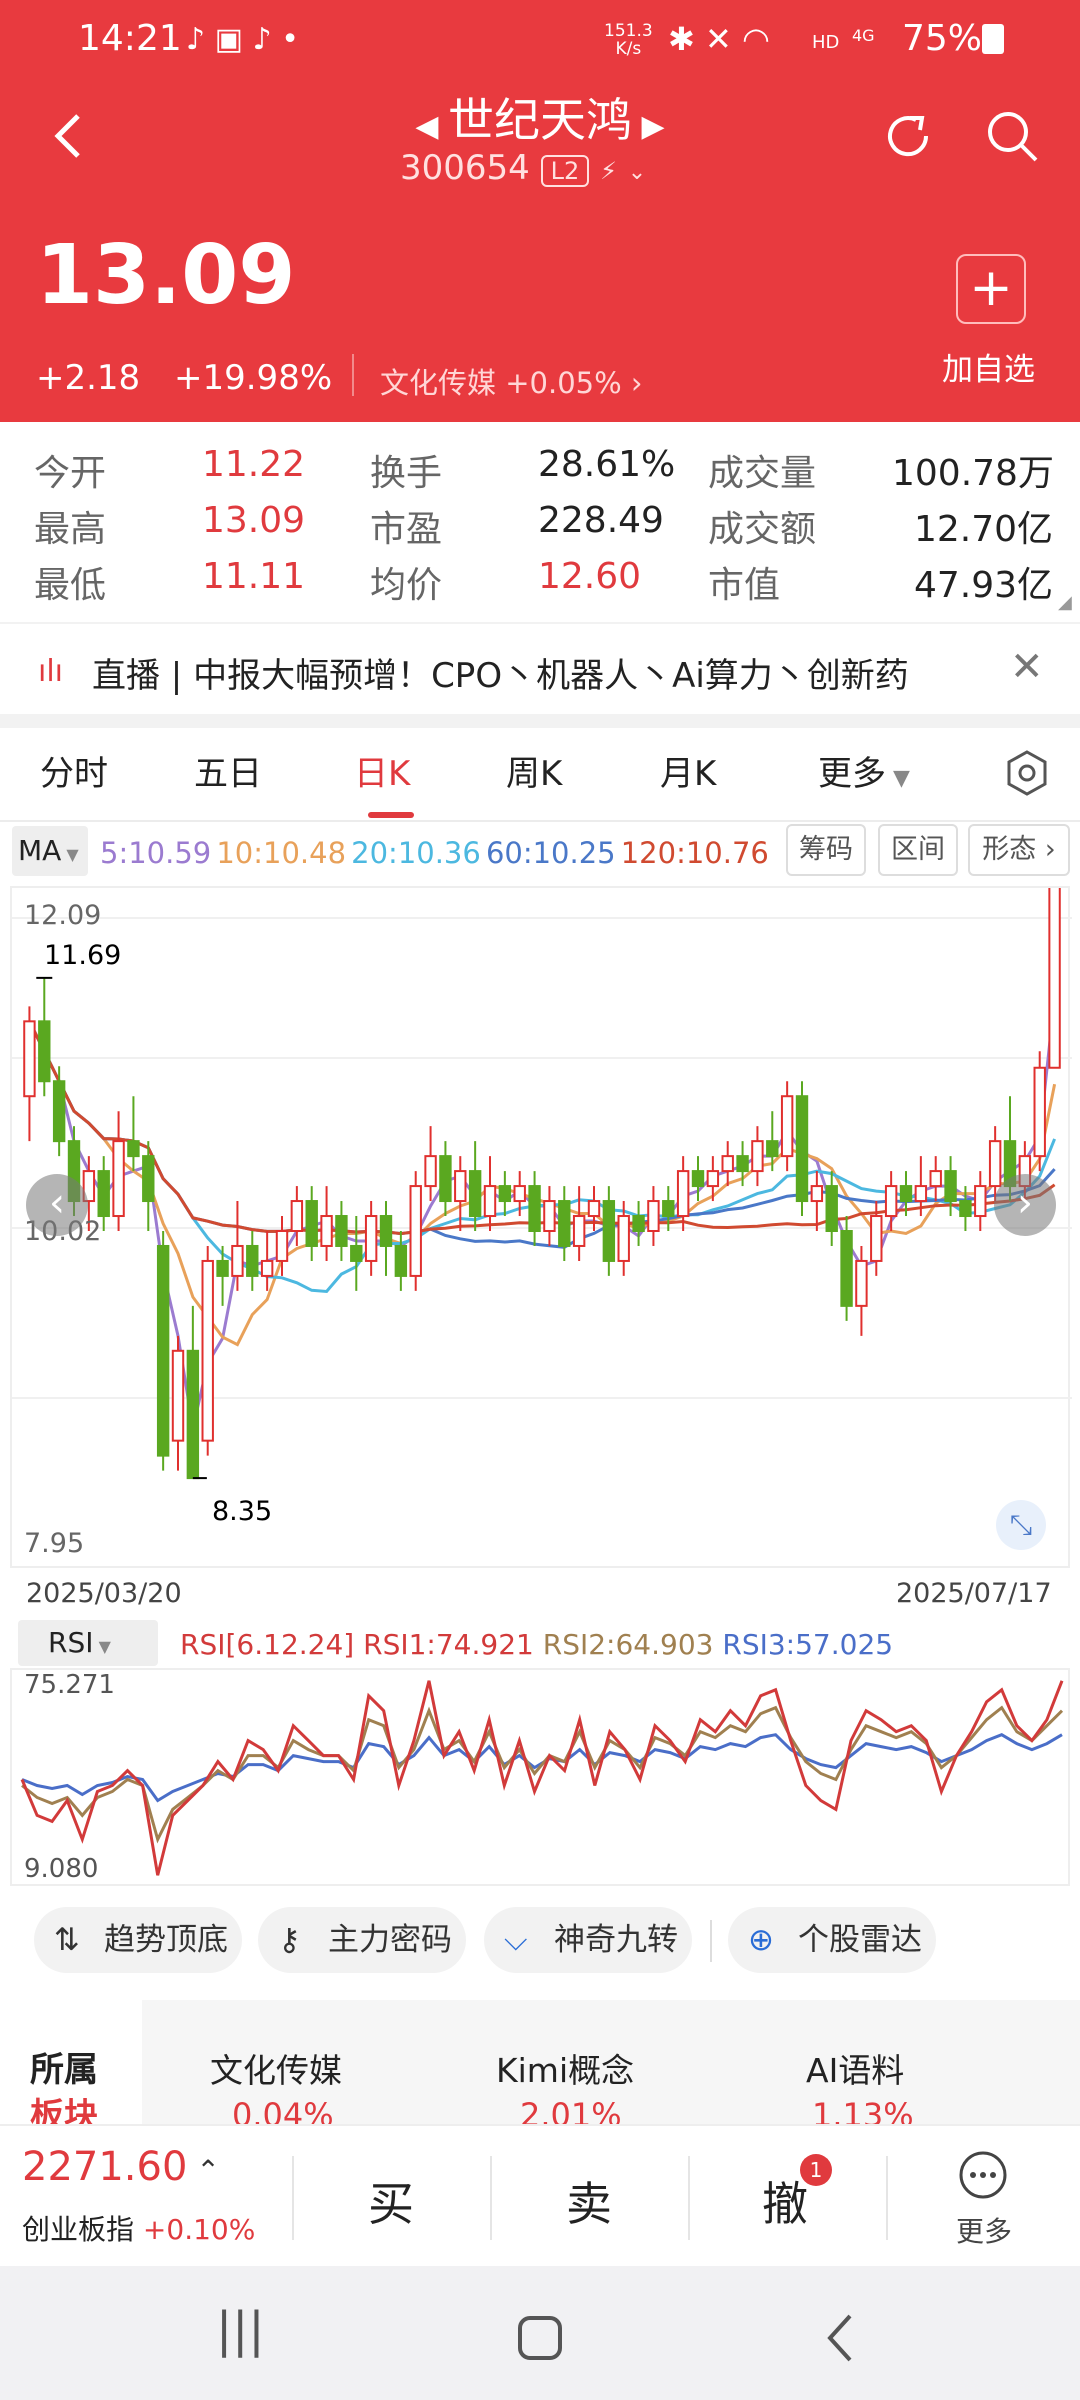  Describe the element at coordinates (50, 851) in the screenshot. I see `ma-select: MA ▼` at that location.